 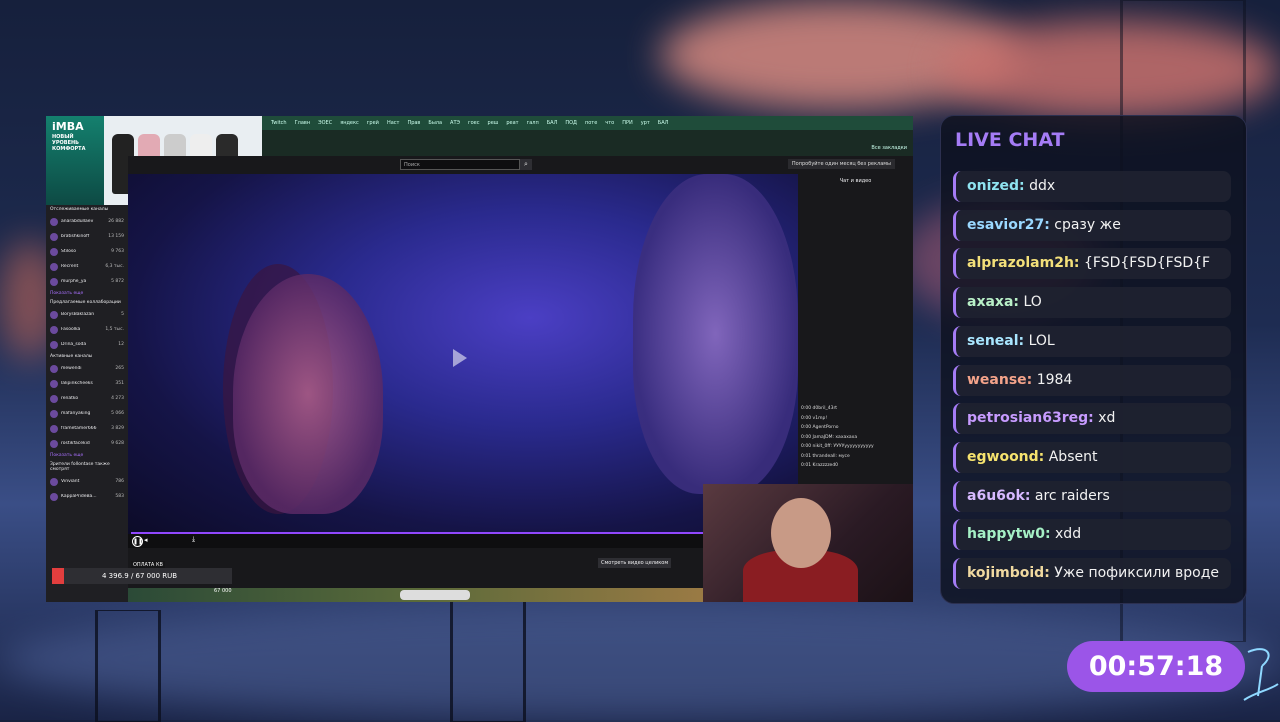 I want to click on browser-tab: Наст, so click(x=393, y=123).